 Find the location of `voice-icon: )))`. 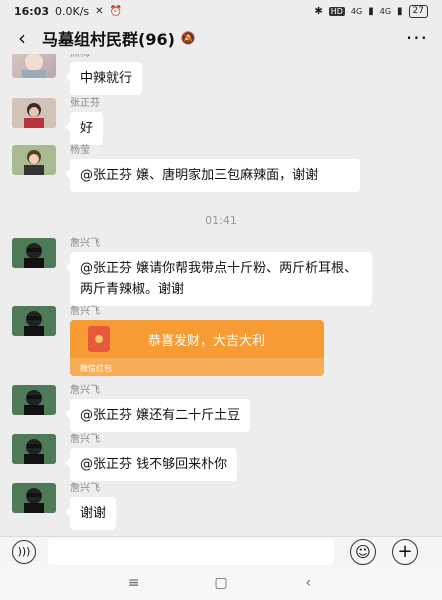

voice-icon: ))) is located at coordinates (24, 551).